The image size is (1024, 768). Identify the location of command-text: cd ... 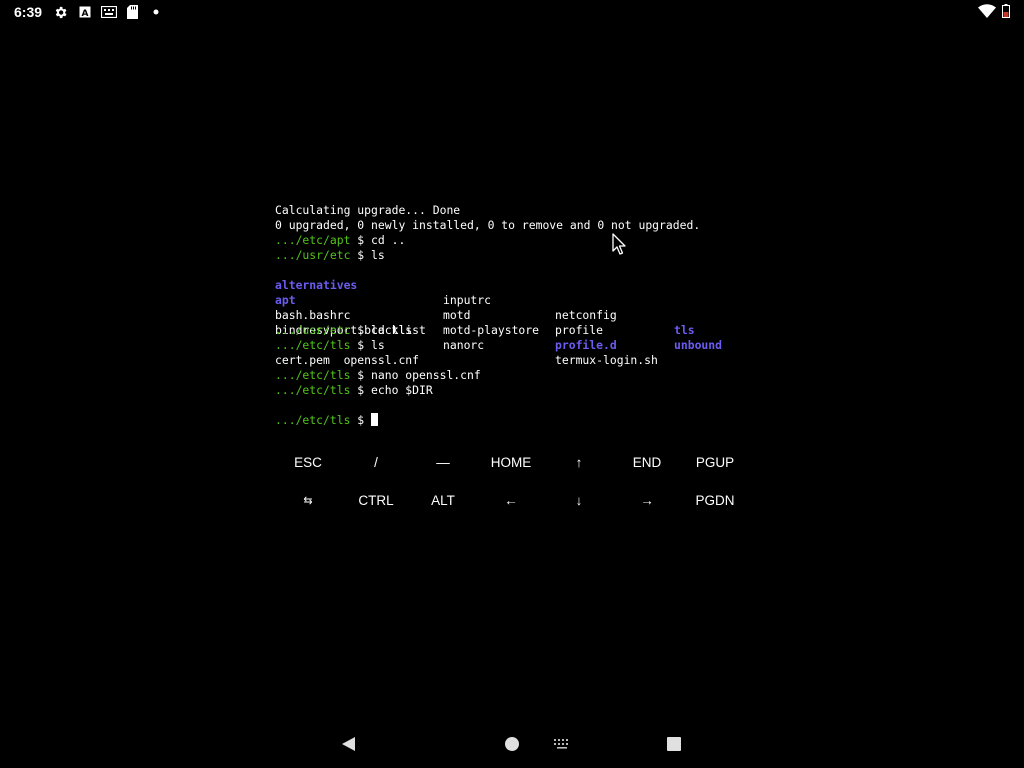
(388, 240).